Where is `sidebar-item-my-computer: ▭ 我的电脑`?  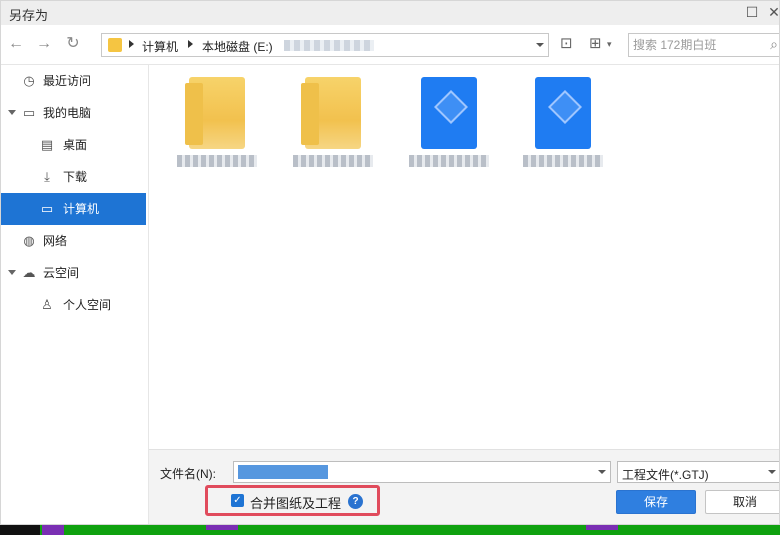
sidebar-item-my-computer: ▭ 我的电脑 is located at coordinates (73, 113).